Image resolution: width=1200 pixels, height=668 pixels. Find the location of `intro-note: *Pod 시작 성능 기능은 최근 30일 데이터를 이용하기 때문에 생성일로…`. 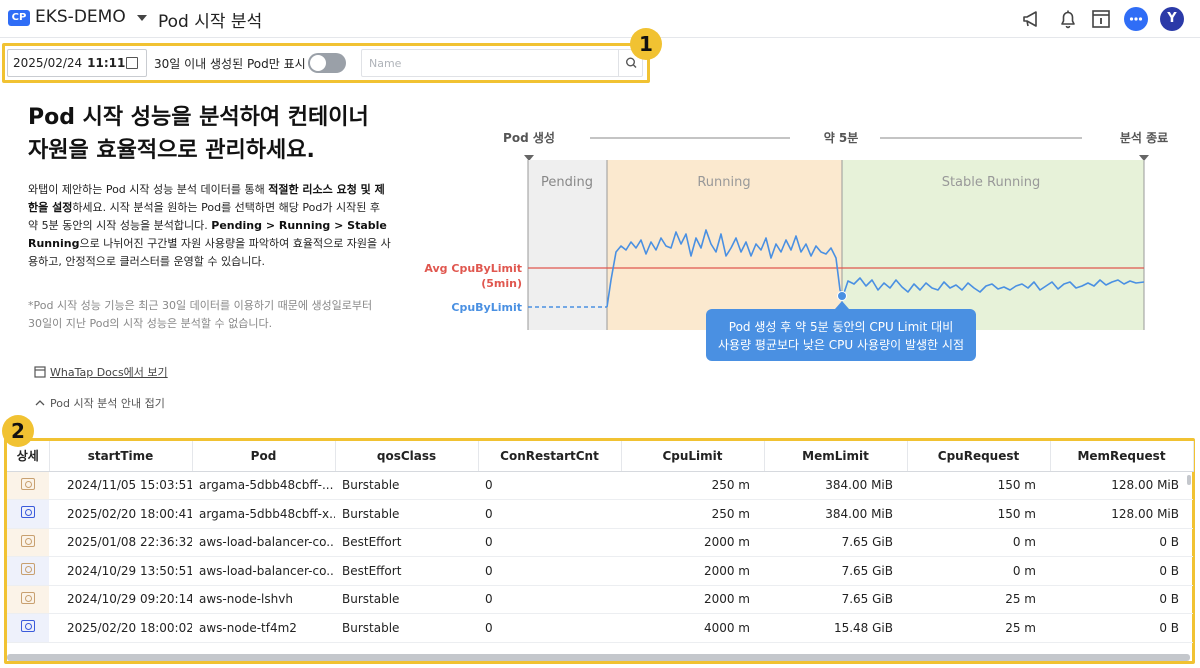

intro-note: *Pod 시작 성능 기능은 최근 30일 데이터를 이용하기 때문에 생성일로… is located at coordinates (200, 314).